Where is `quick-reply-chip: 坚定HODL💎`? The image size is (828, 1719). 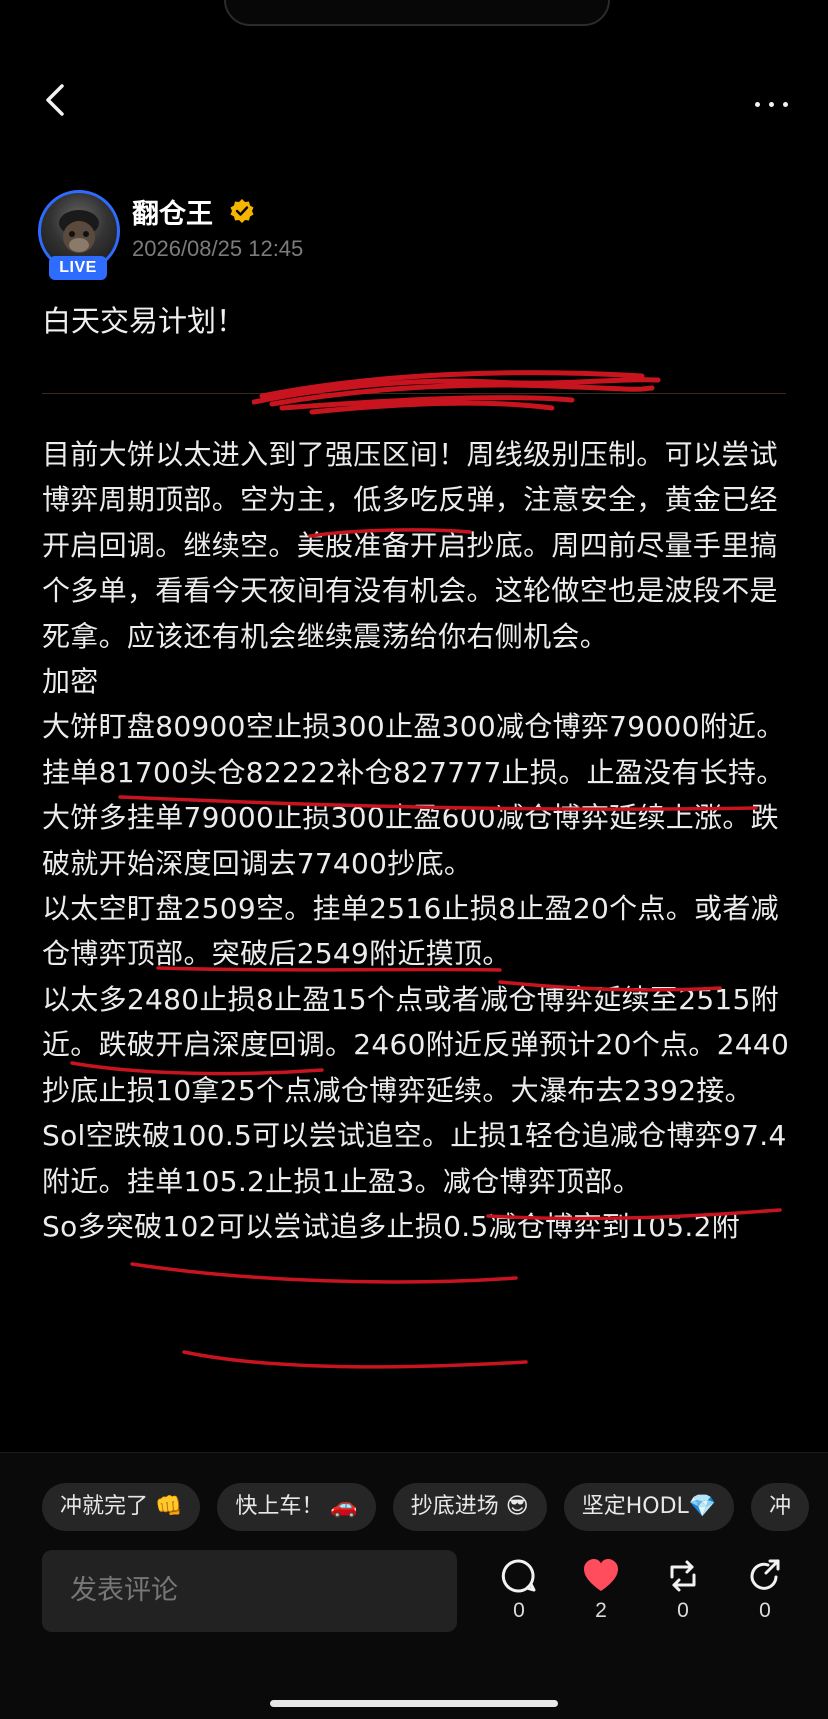
quick-reply-chip: 坚定HODL💎 is located at coordinates (649, 1507).